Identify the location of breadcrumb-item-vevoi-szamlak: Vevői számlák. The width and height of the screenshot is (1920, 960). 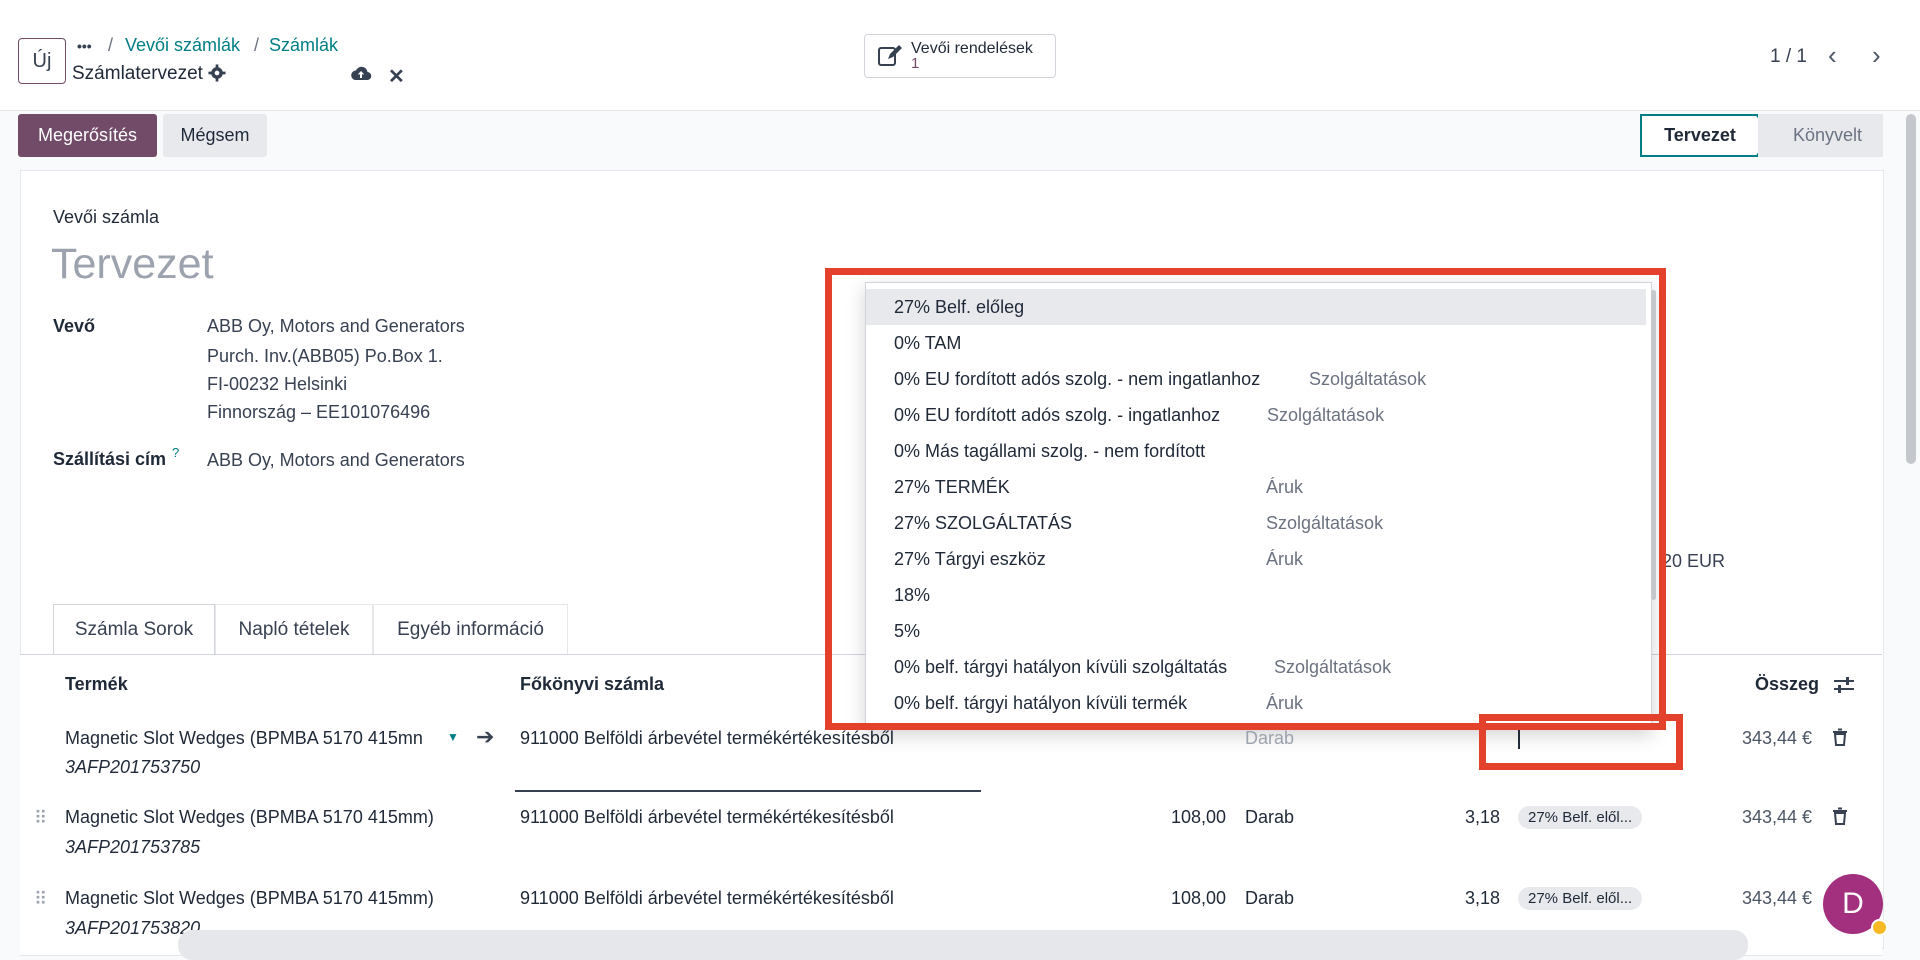
(182, 45).